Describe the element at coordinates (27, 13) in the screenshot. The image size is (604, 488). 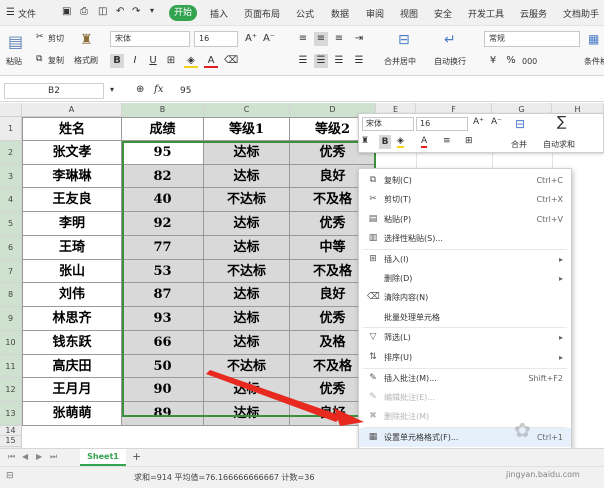
I see `file-menu: 文件` at that location.